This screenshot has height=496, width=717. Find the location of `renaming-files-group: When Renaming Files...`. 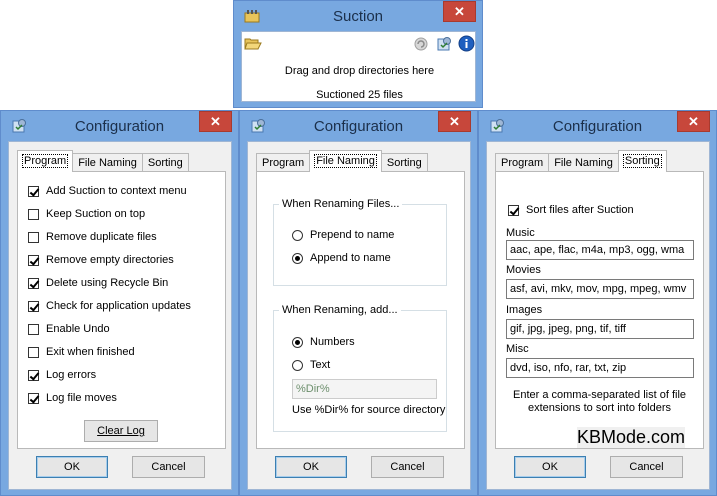

renaming-files-group: When Renaming Files... is located at coordinates (360, 242).